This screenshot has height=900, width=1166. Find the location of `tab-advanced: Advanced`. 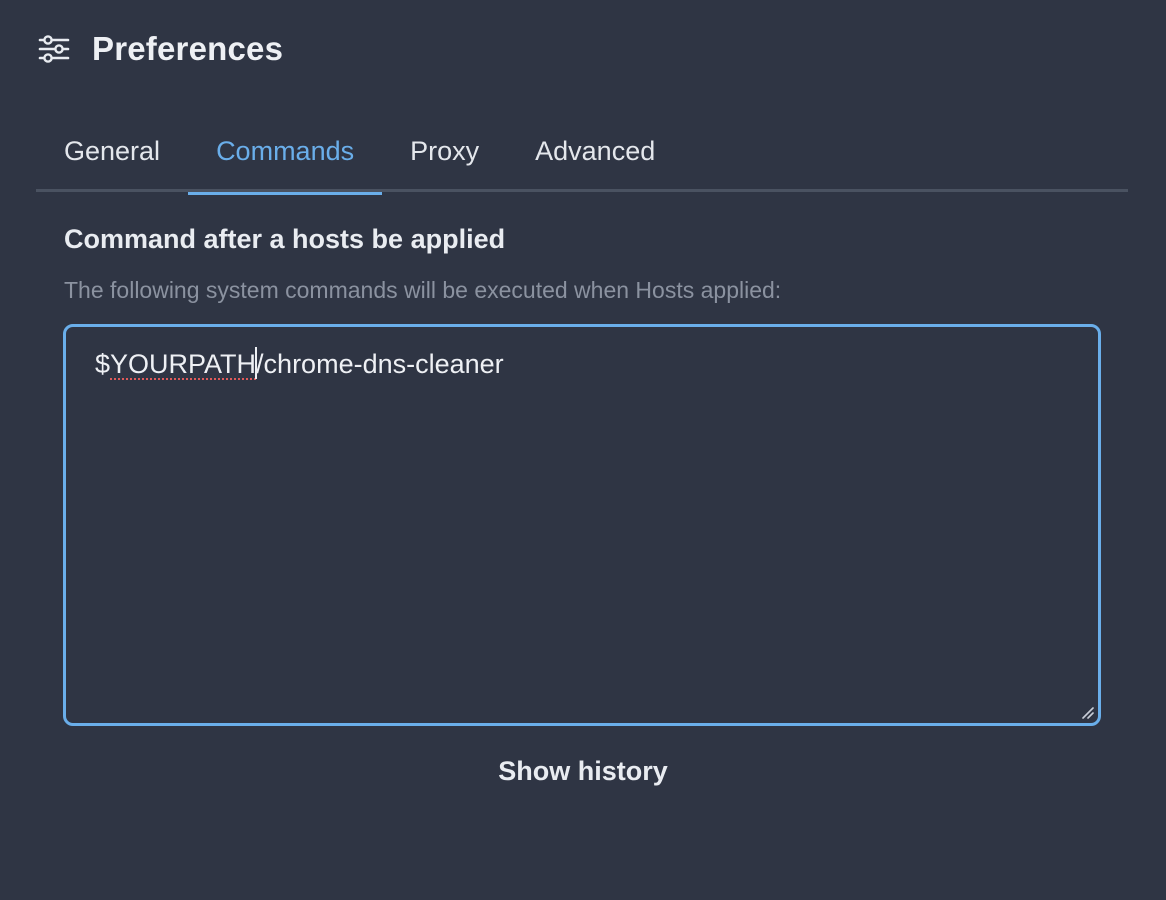

tab-advanced: Advanced is located at coordinates (595, 155).